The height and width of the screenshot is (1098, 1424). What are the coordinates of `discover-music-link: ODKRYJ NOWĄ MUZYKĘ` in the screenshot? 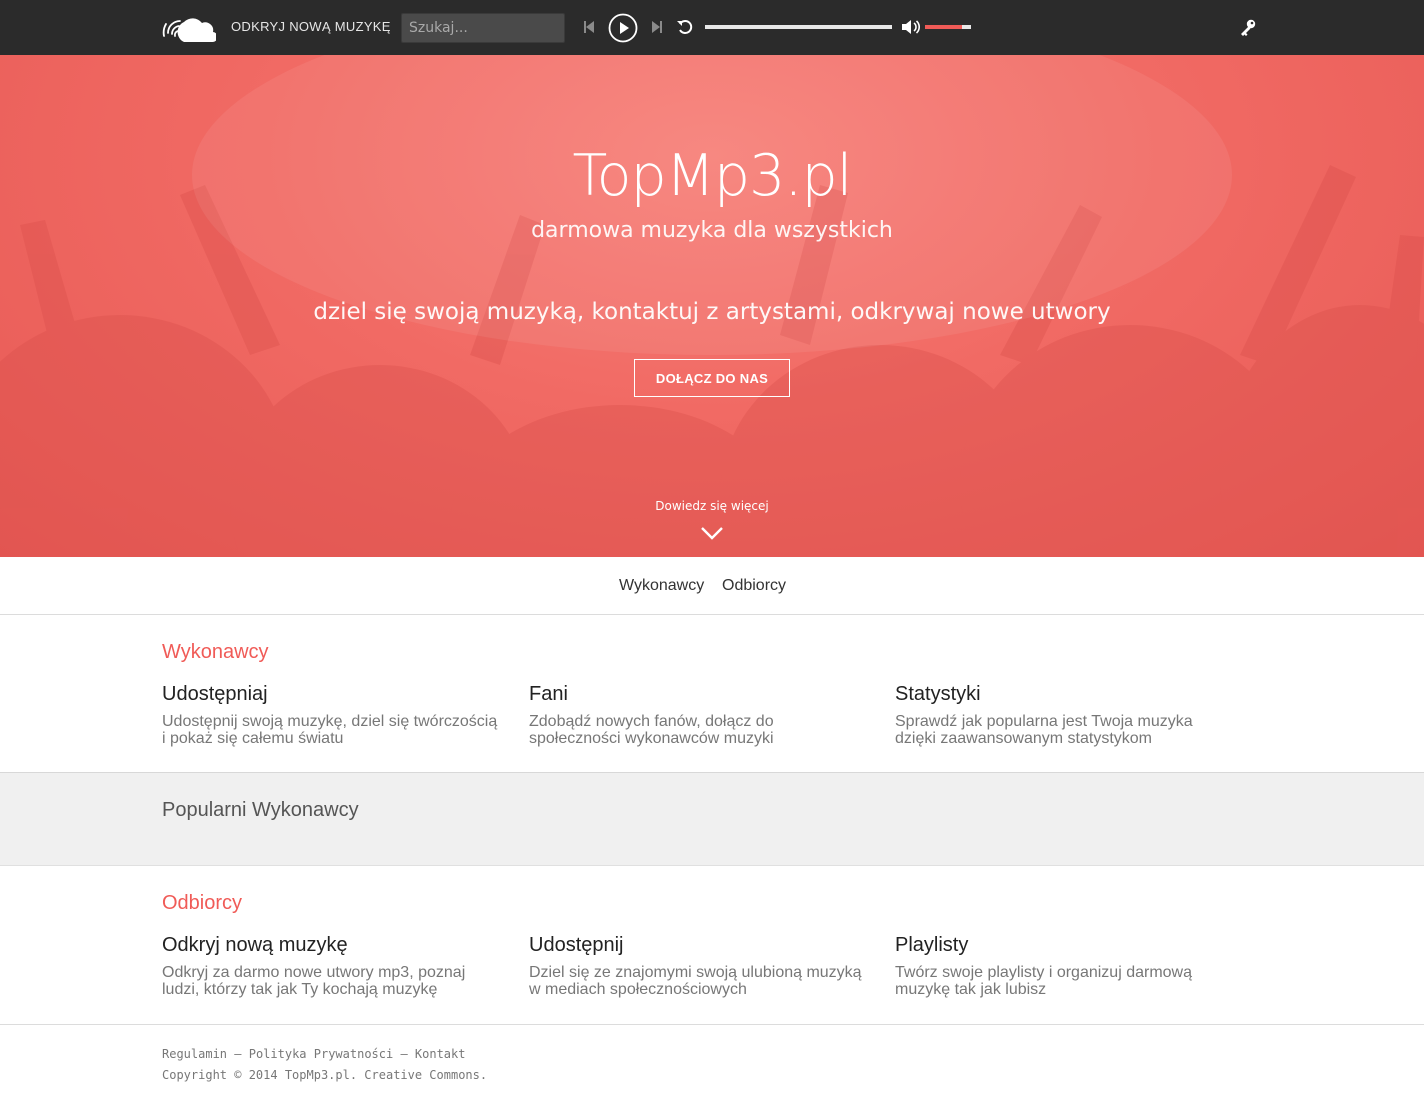 It's located at (311, 26).